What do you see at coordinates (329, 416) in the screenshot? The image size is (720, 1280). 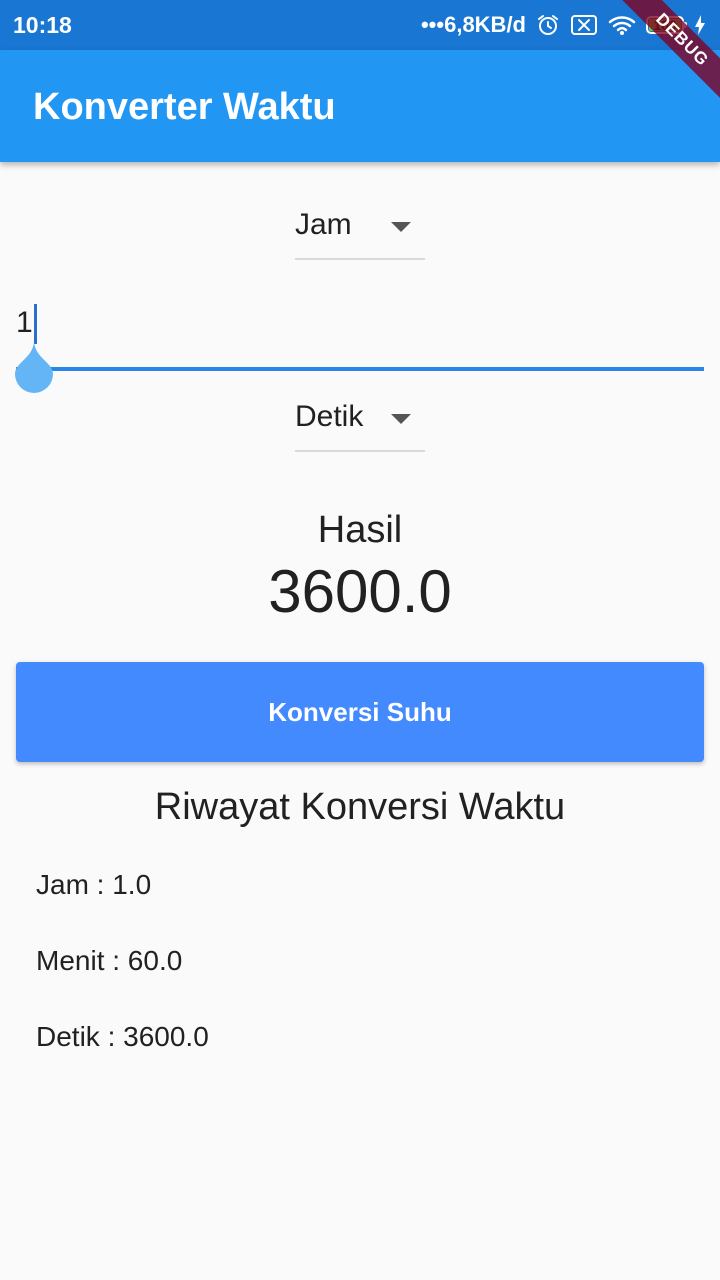 I see `to-unit-selected: Detik` at bounding box center [329, 416].